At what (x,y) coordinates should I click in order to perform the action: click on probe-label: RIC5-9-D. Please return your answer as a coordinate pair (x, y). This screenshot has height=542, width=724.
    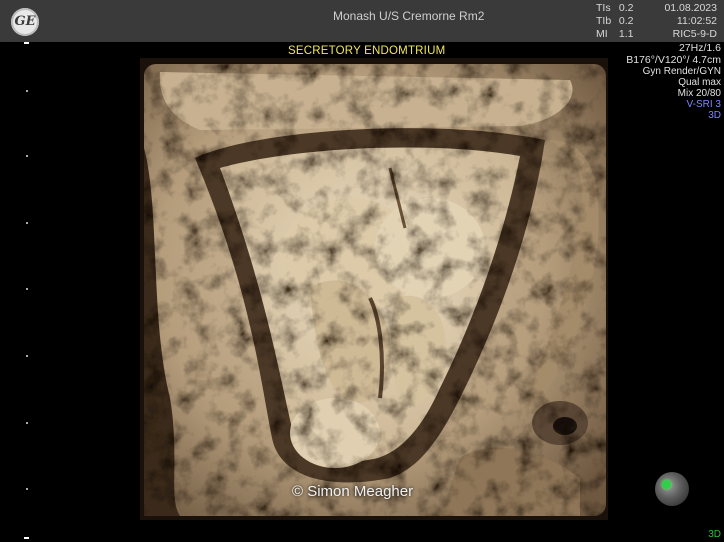
    Looking at the image, I should click on (694, 34).